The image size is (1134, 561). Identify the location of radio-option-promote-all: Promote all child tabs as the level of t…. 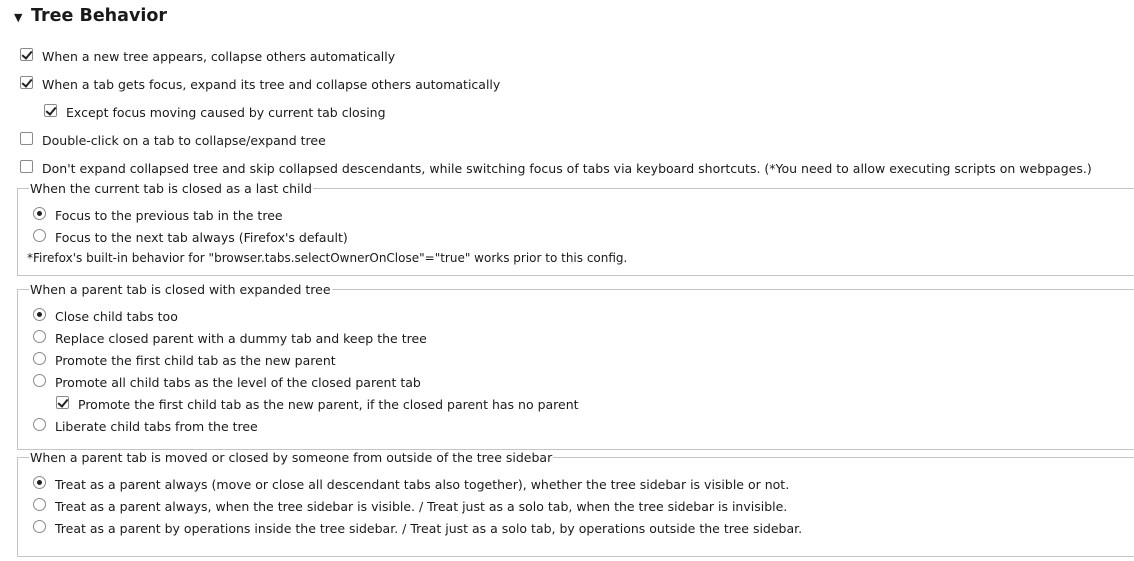
(227, 382).